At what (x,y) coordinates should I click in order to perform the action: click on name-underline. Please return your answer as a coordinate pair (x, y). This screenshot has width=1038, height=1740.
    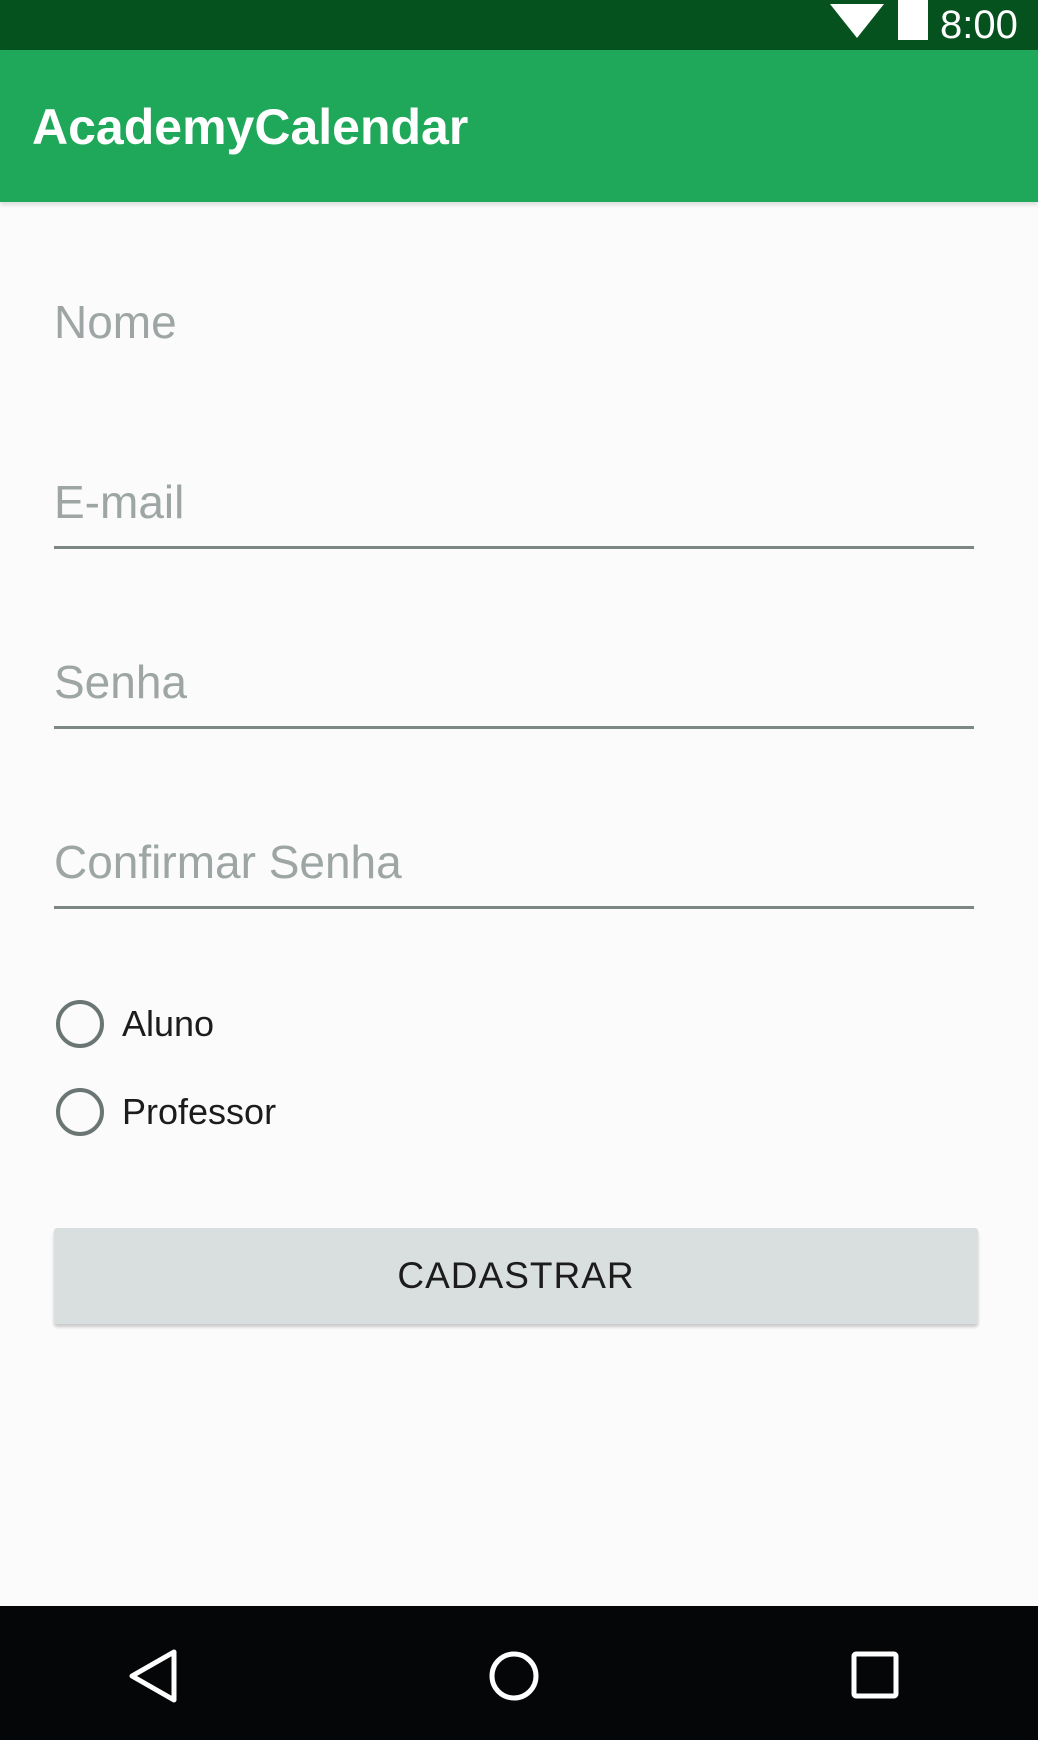
    Looking at the image, I should click on (514, 367).